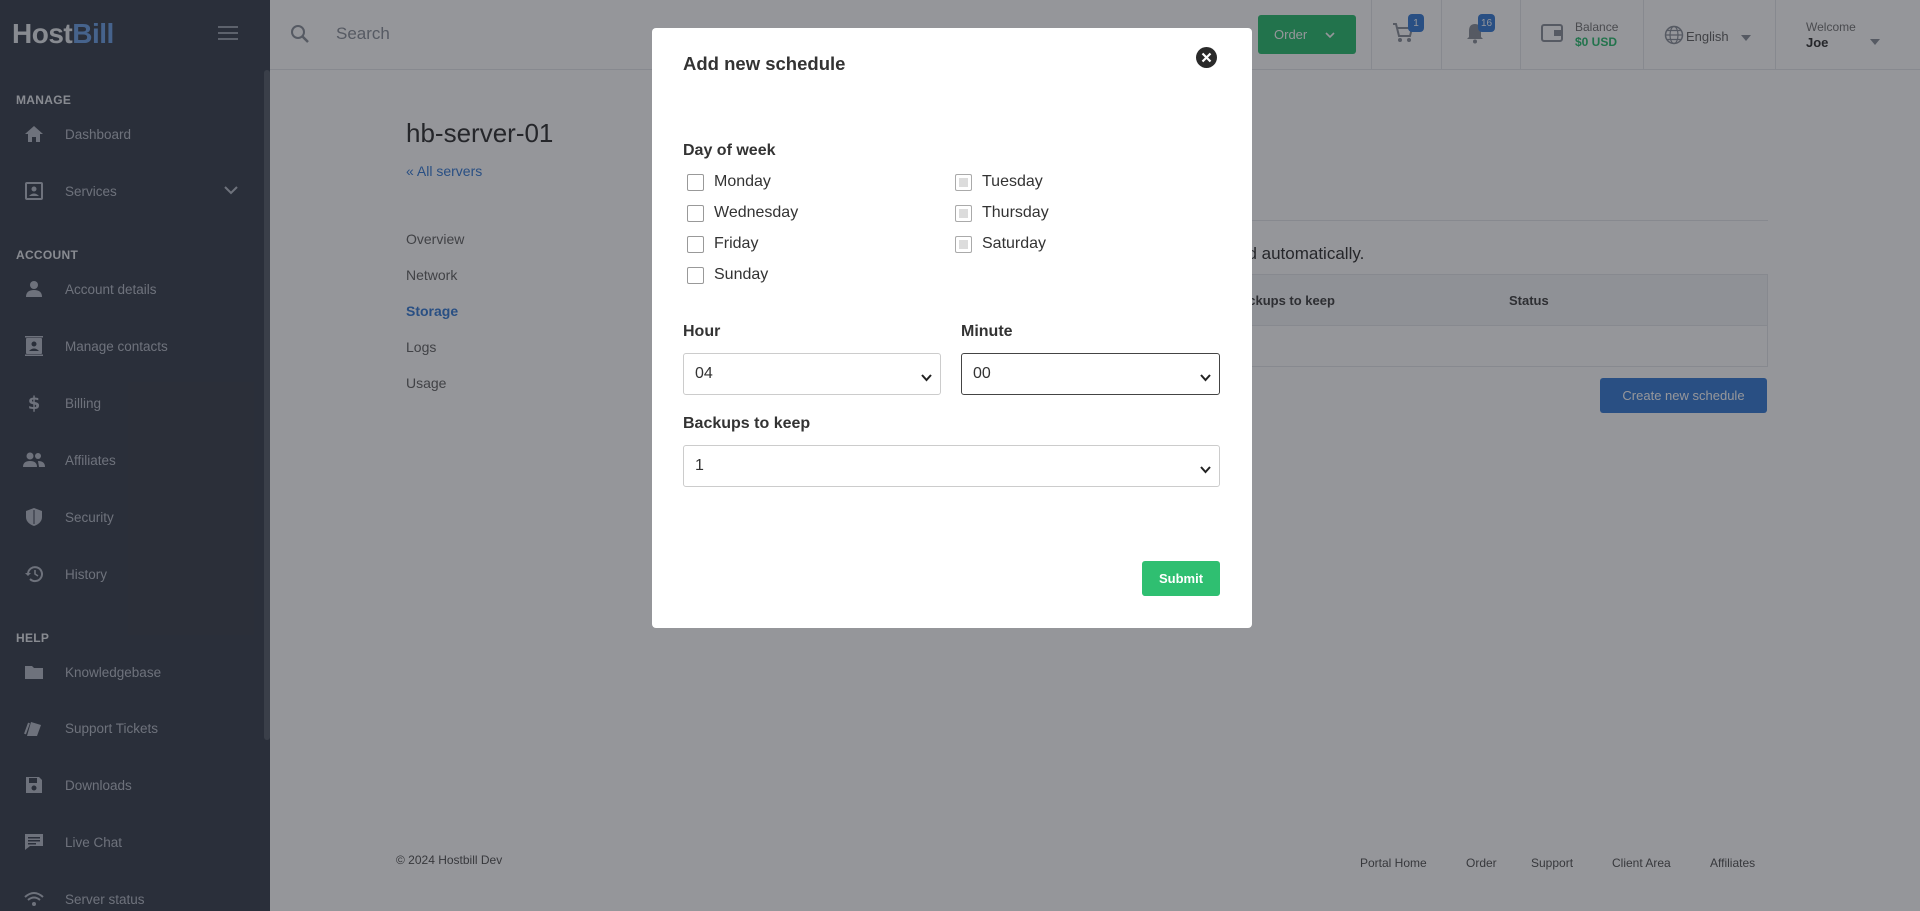 The width and height of the screenshot is (1920, 911). What do you see at coordinates (742, 181) in the screenshot?
I see `checkbox-label: Monday` at bounding box center [742, 181].